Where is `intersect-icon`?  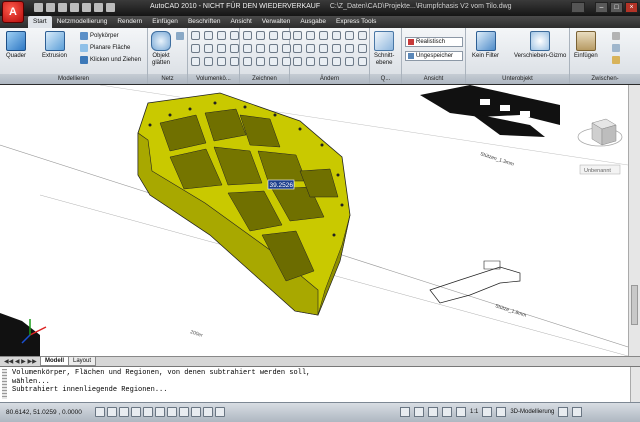 intersect-icon is located at coordinates (221, 35).